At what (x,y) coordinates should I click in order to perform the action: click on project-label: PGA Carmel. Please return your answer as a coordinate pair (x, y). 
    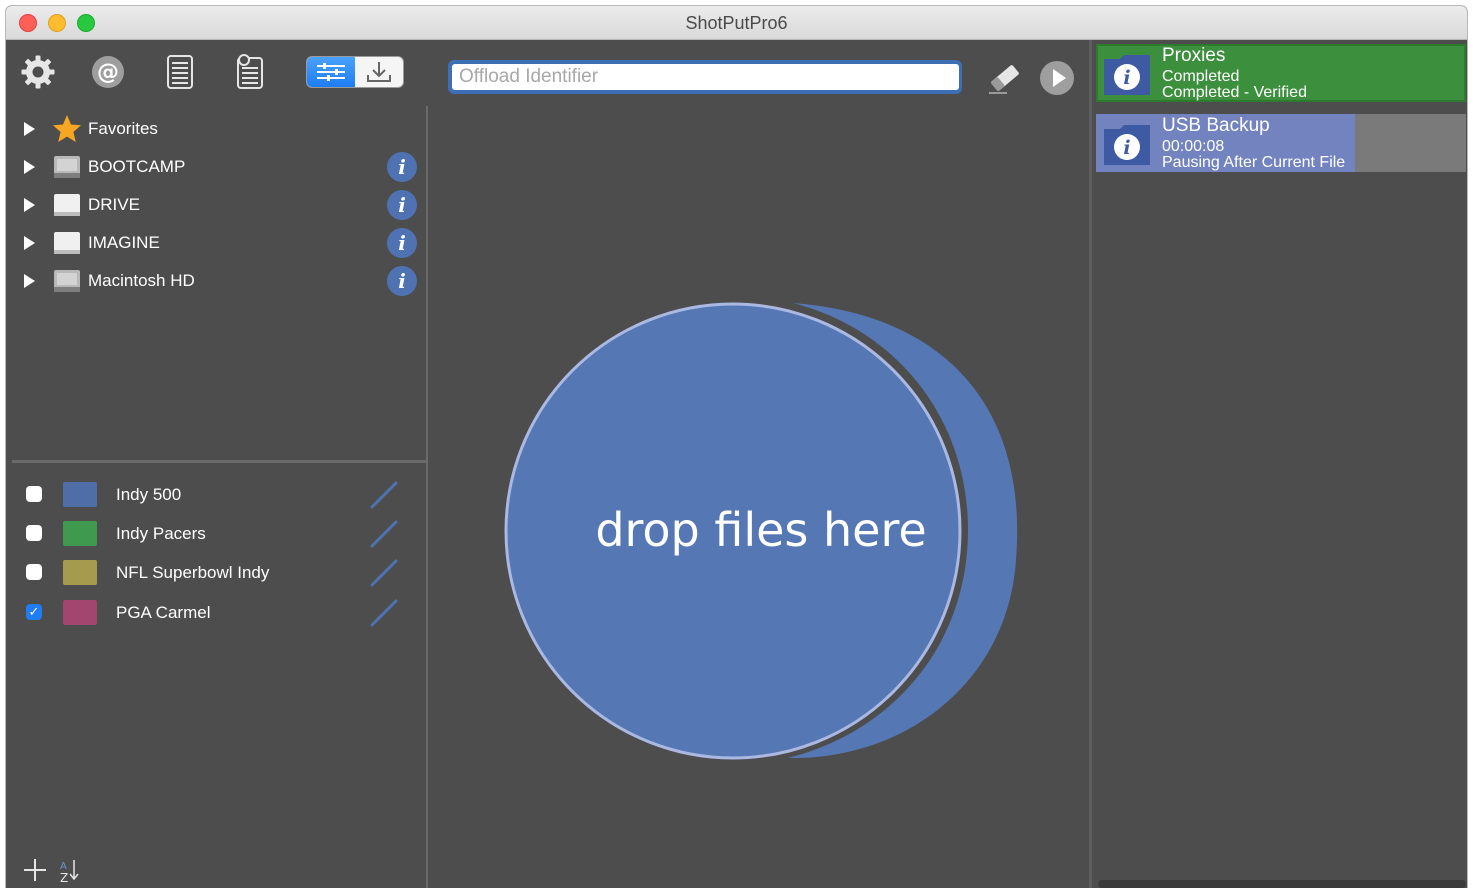
    Looking at the image, I should click on (163, 612).